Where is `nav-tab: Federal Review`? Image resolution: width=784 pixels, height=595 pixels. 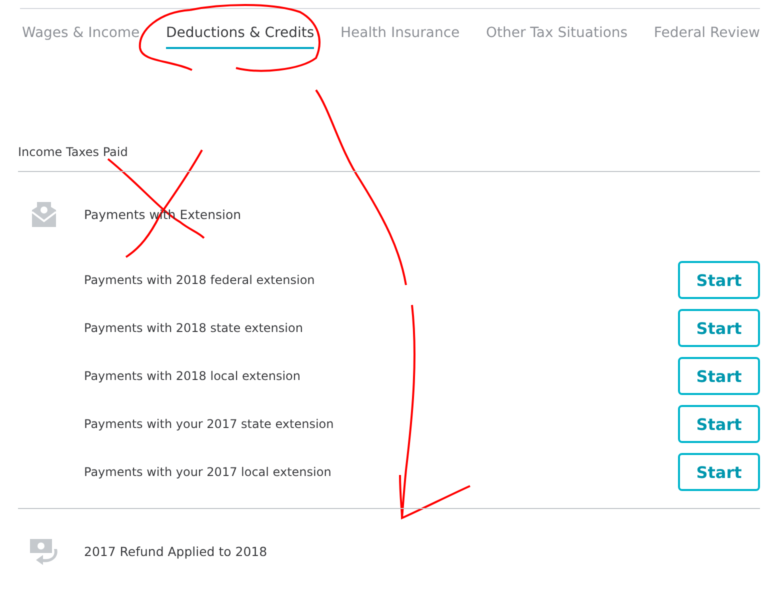 nav-tab: Federal Review is located at coordinates (707, 36).